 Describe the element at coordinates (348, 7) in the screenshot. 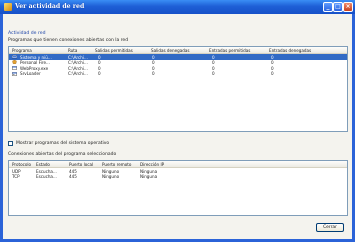

I see `close-window-button: ×` at that location.